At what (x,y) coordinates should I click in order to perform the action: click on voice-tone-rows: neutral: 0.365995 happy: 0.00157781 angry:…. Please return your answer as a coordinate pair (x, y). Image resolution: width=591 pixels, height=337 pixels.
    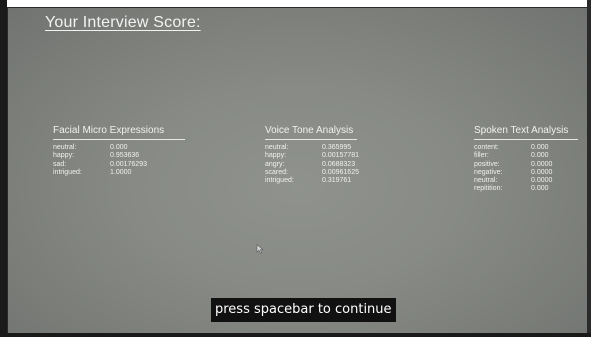
    Looking at the image, I should click on (312, 164).